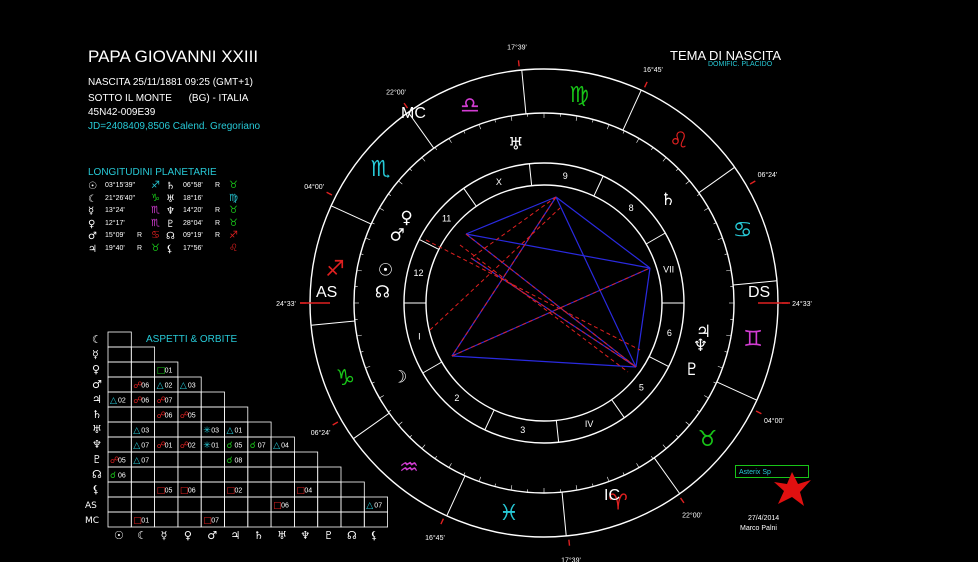 The image size is (978, 562). Describe the element at coordinates (579, 95) in the screenshot. I see `zodiac-sign-icon: ♍` at that location.